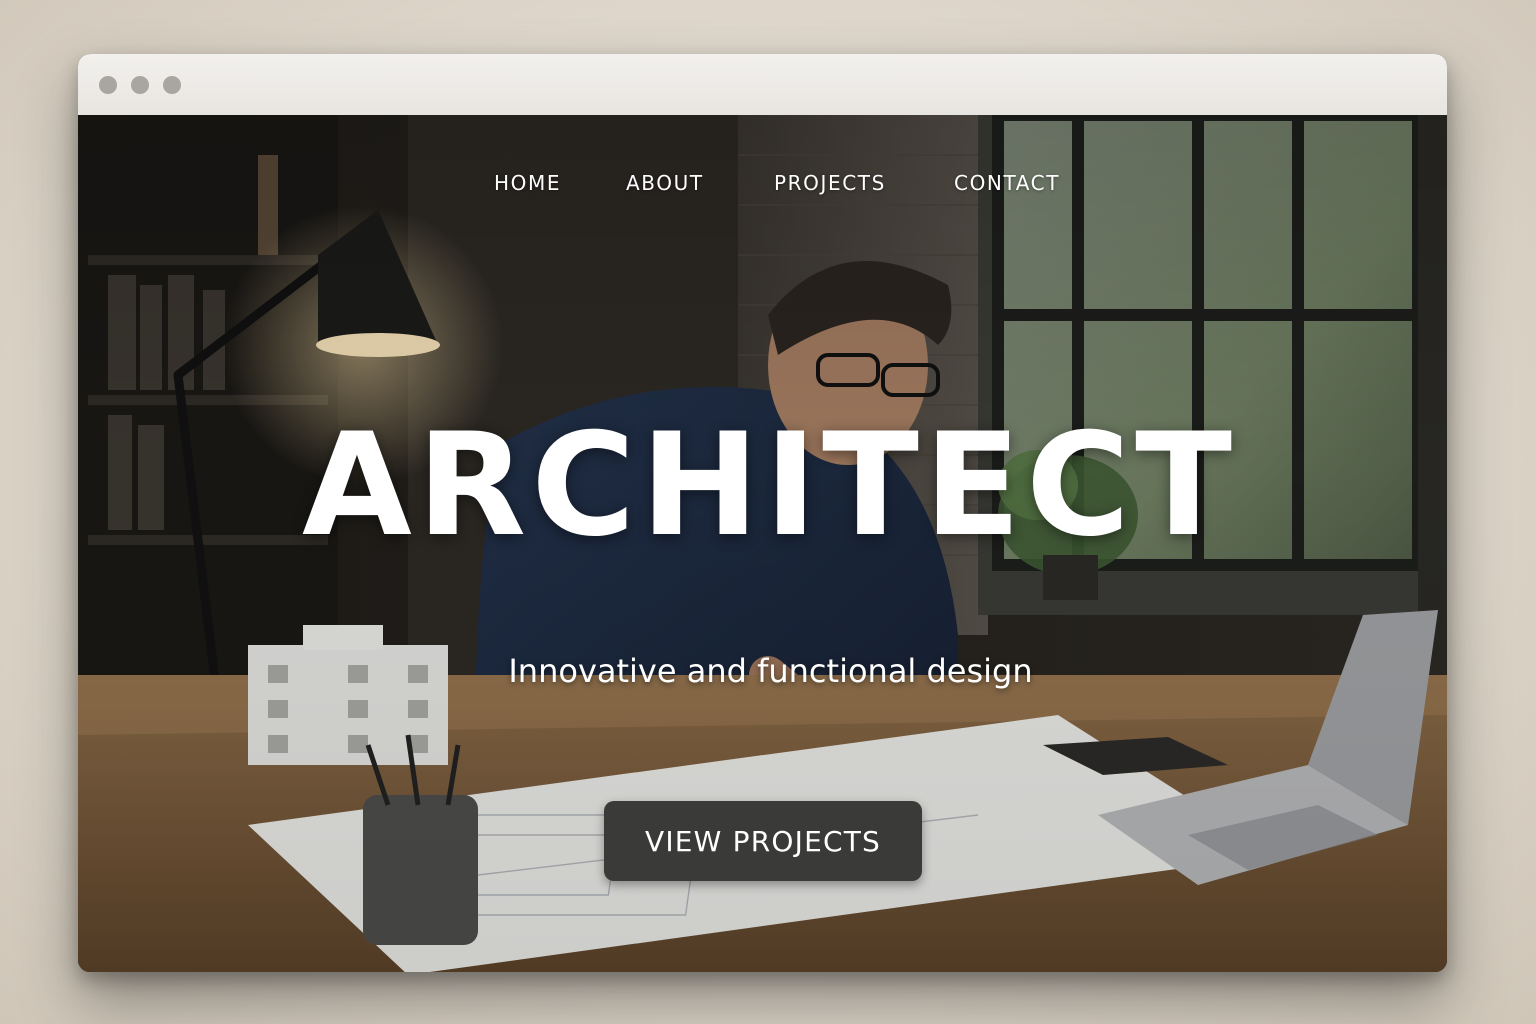 The width and height of the screenshot is (1536, 1024). Describe the element at coordinates (665, 183) in the screenshot. I see `nav-link-about: ABOUT` at that location.